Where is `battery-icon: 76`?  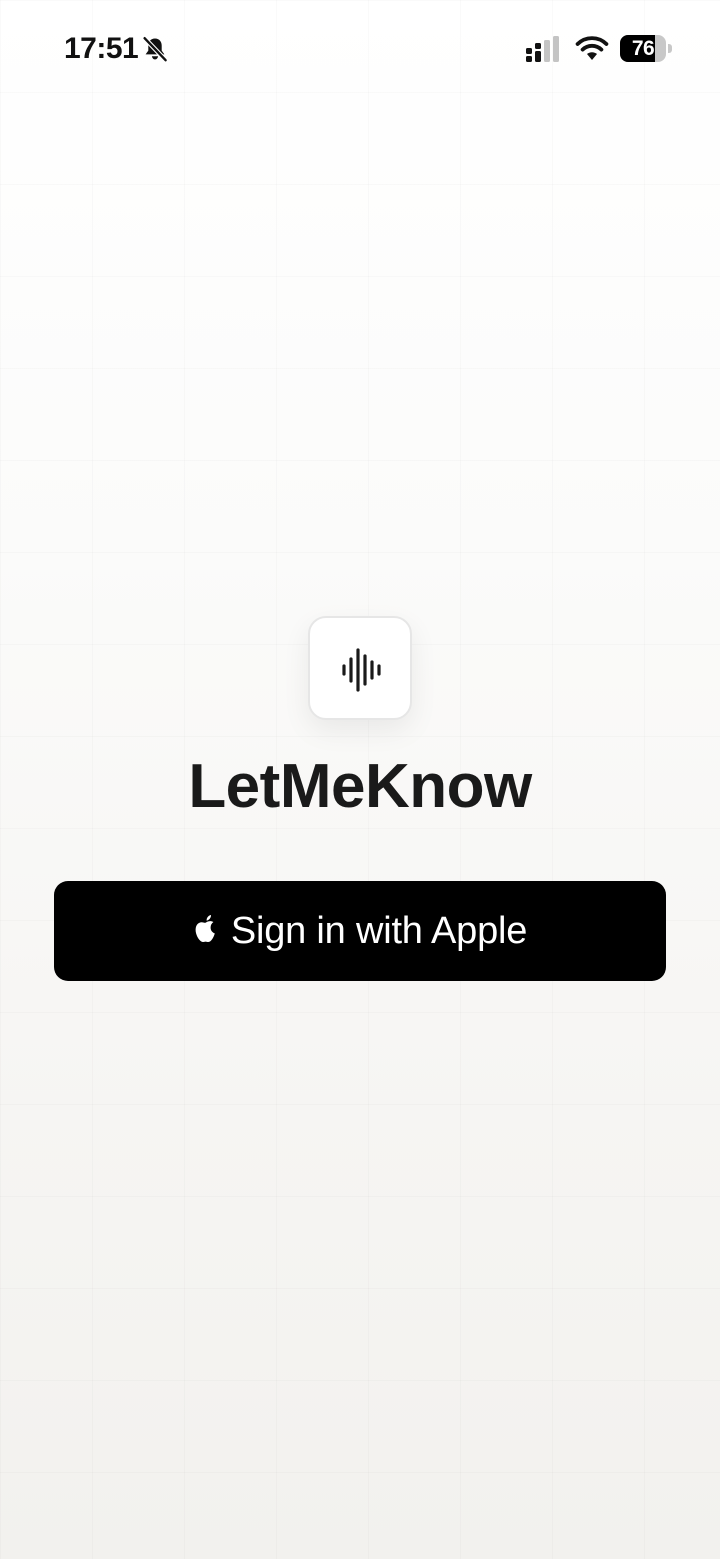 battery-icon: 76 is located at coordinates (647, 48).